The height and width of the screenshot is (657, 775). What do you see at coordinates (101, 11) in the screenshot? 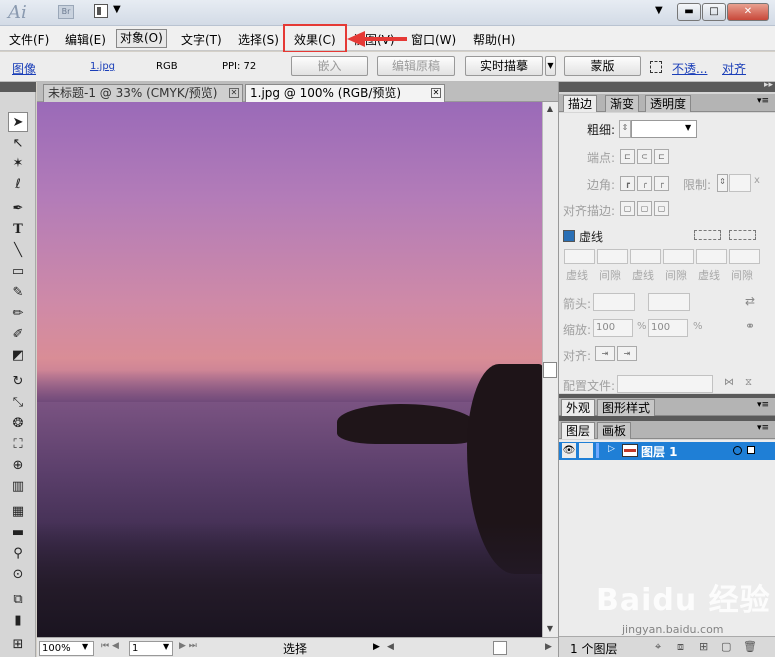
I see `workspace-layout-icon` at bounding box center [101, 11].